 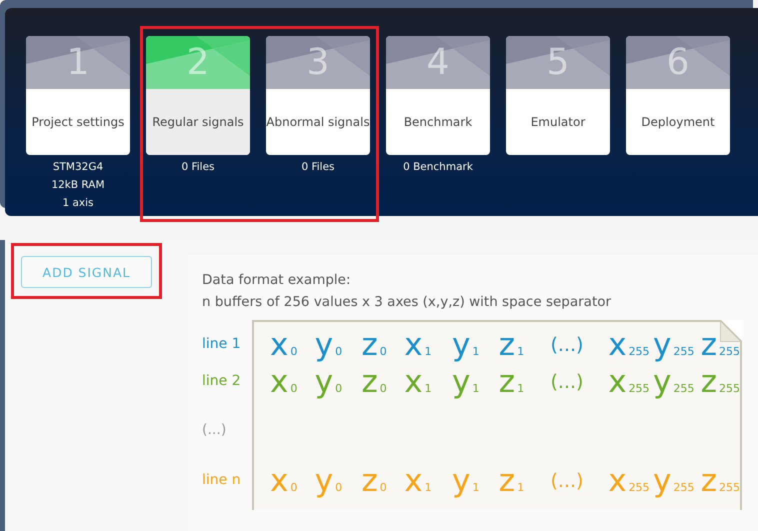 What do you see at coordinates (438, 95) in the screenshot?
I see `step-card: 4 Benchmark` at bounding box center [438, 95].